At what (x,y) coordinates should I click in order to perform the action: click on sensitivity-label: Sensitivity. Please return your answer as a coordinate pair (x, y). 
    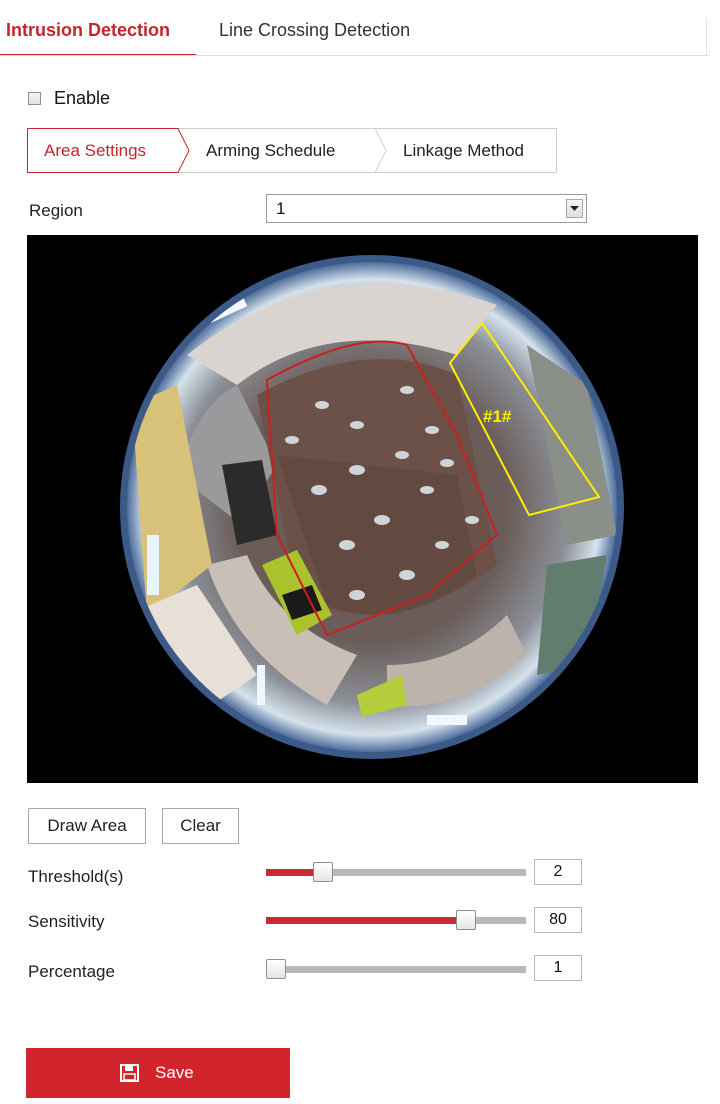
    Looking at the image, I should click on (66, 921).